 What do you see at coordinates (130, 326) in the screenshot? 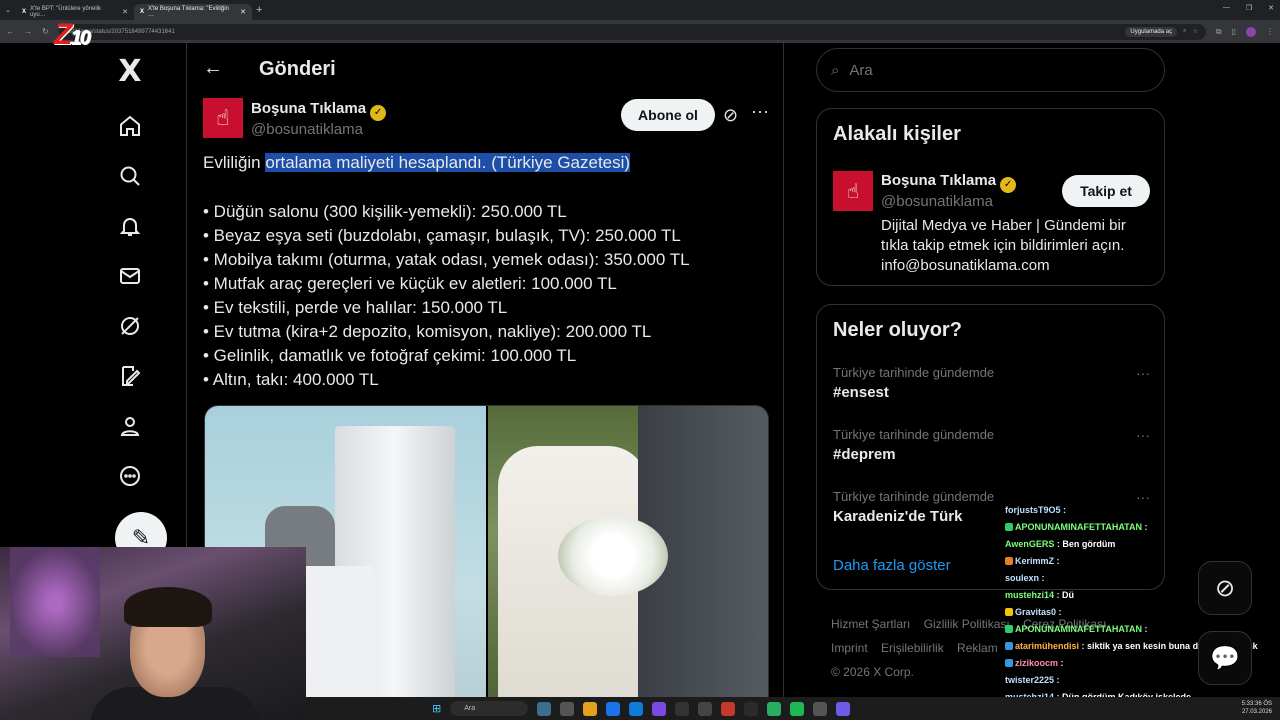
I see `grok-icon` at bounding box center [130, 326].